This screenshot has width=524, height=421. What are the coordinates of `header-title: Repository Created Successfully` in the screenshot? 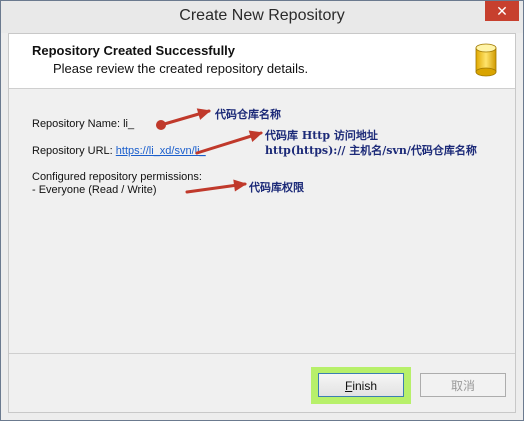 It's located at (134, 50).